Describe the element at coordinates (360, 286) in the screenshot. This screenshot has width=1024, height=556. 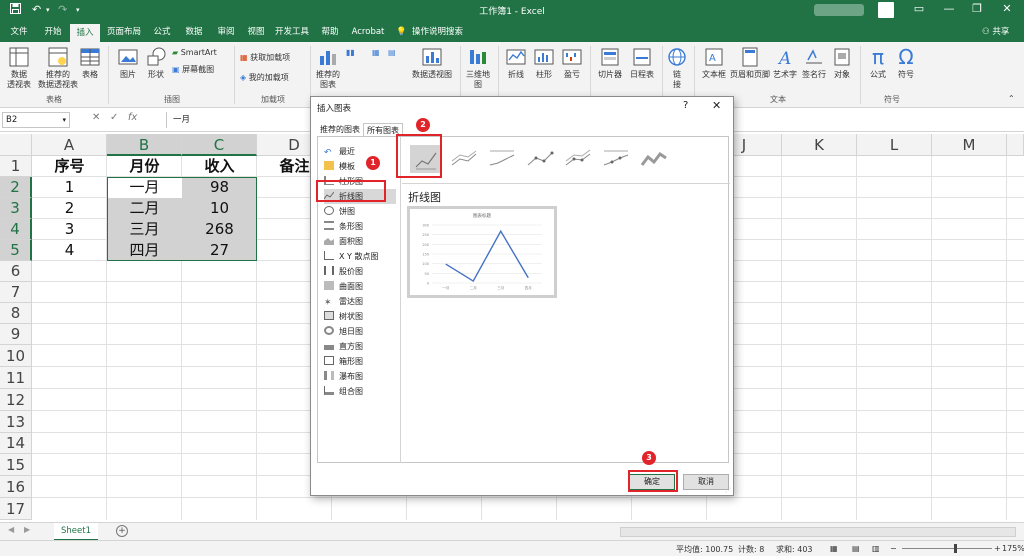
I see `chart-type-surface: 曲面图` at that location.